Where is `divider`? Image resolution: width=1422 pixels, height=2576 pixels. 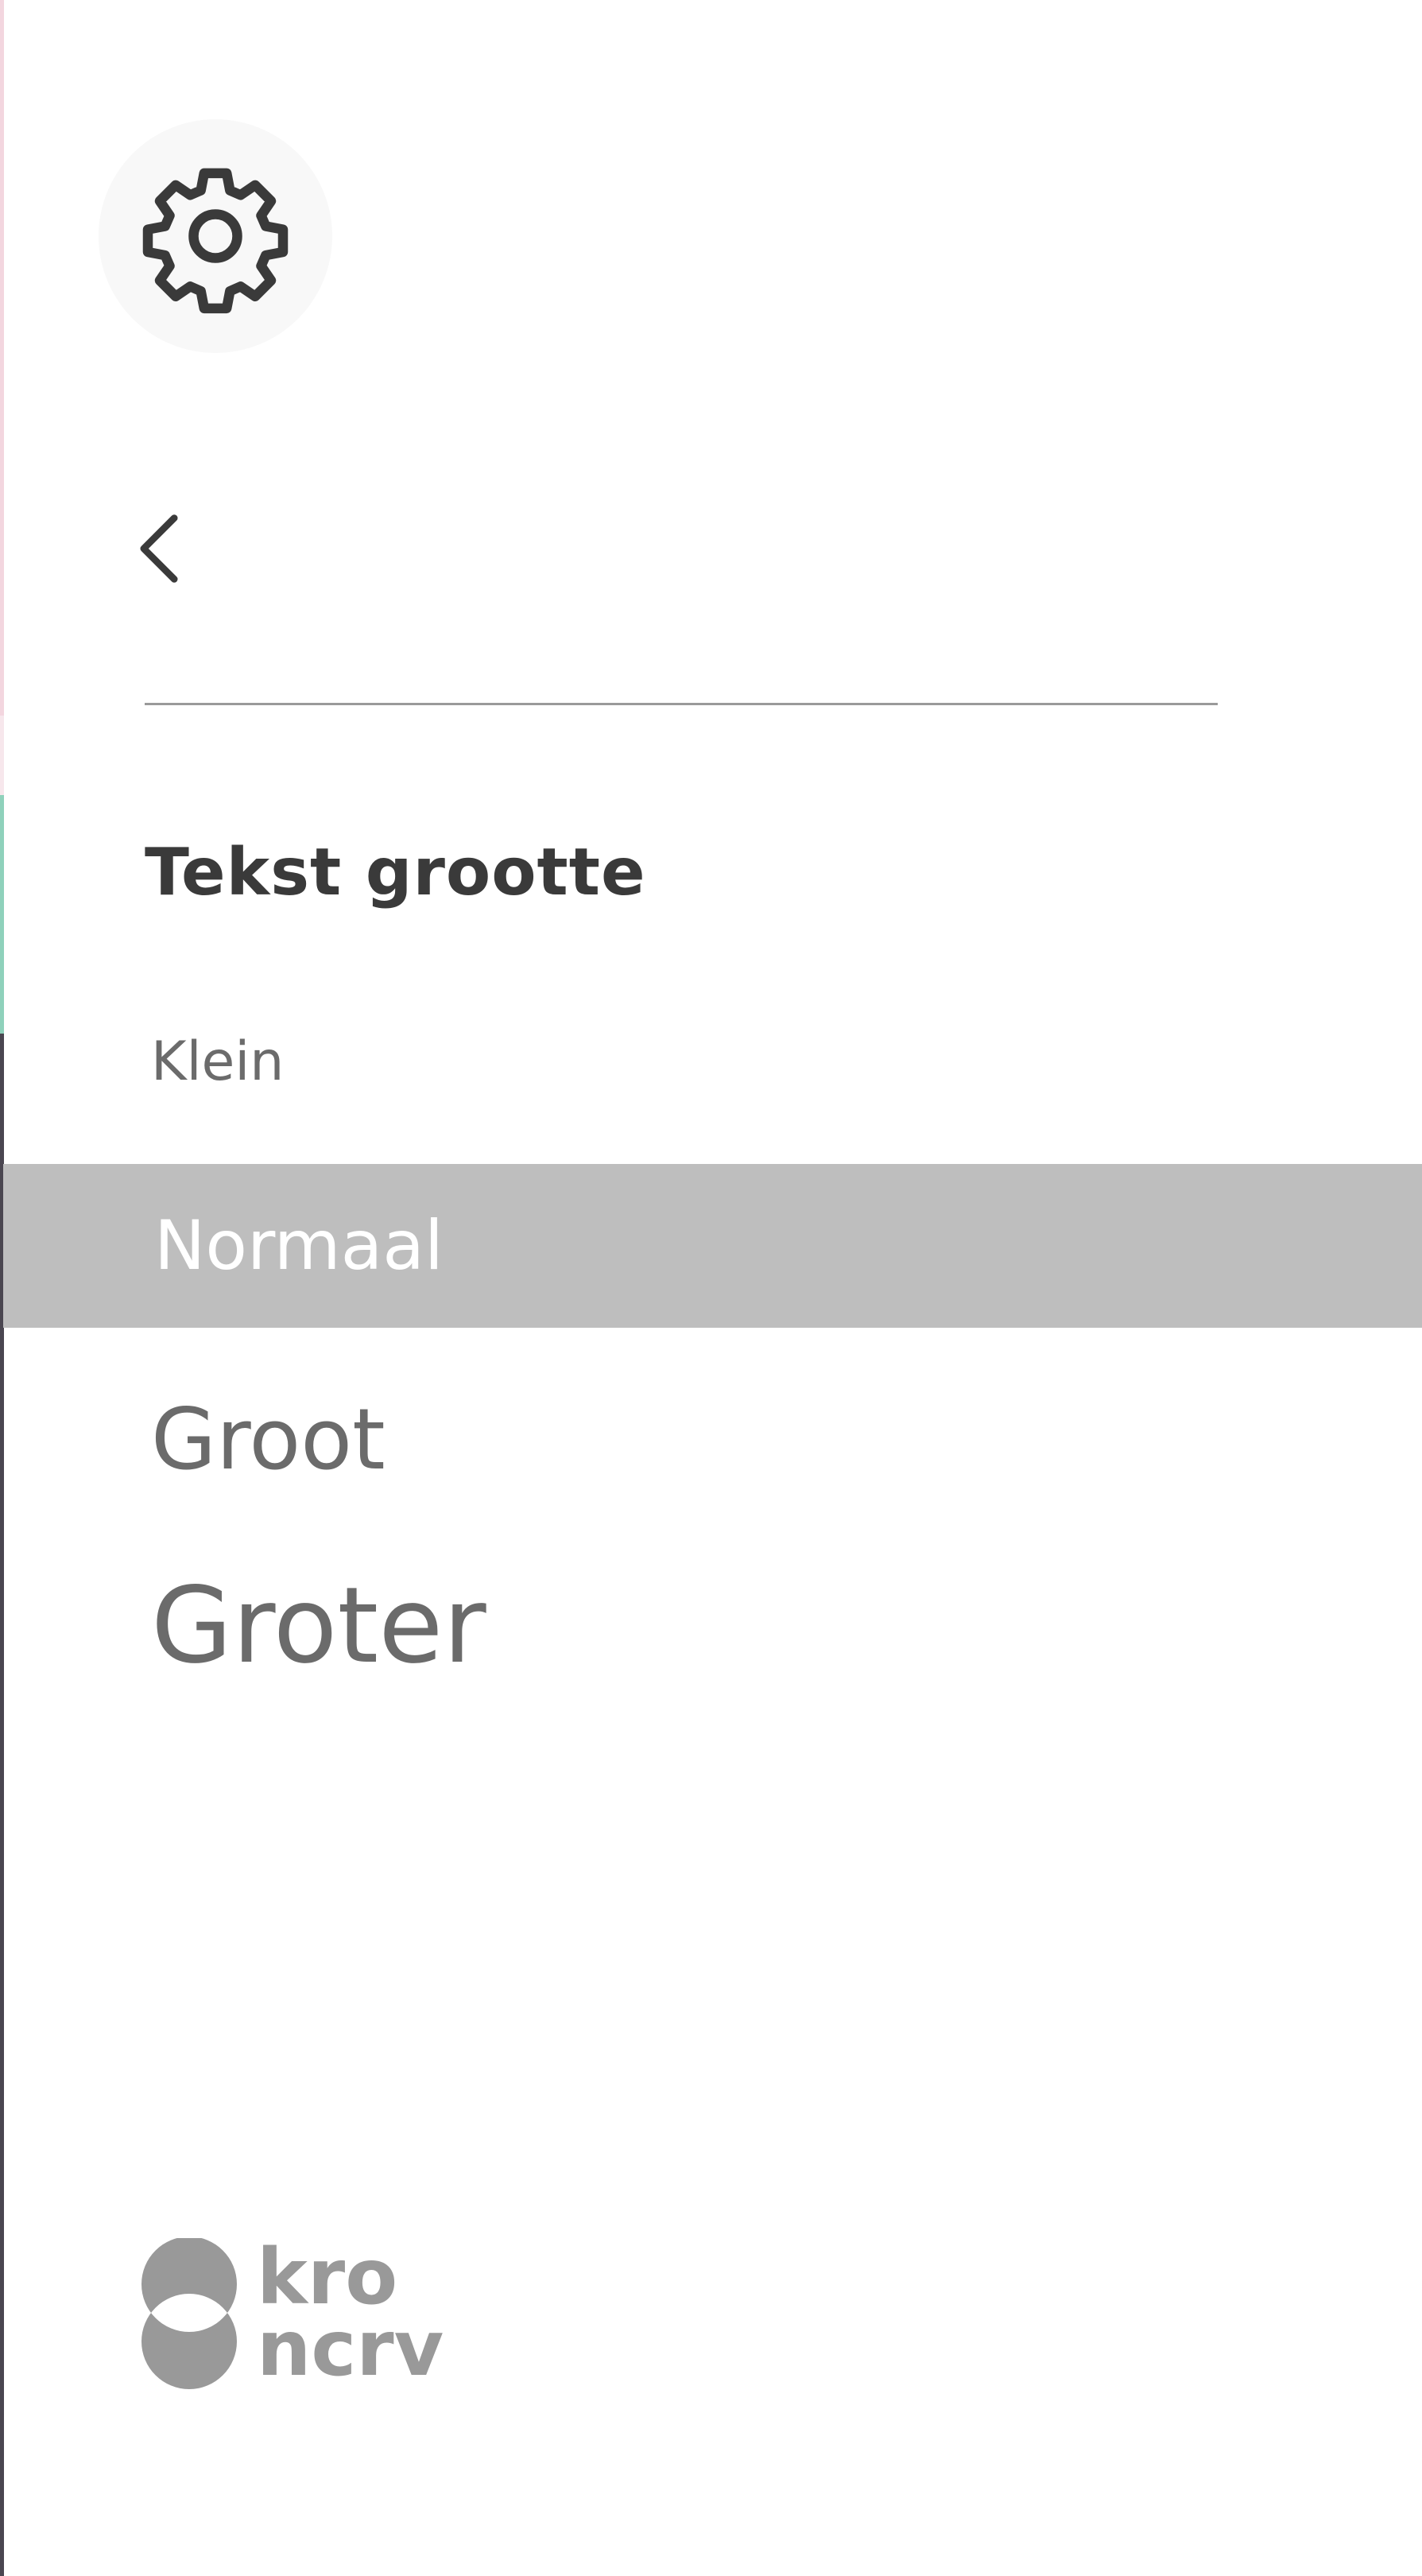
divider is located at coordinates (681, 704).